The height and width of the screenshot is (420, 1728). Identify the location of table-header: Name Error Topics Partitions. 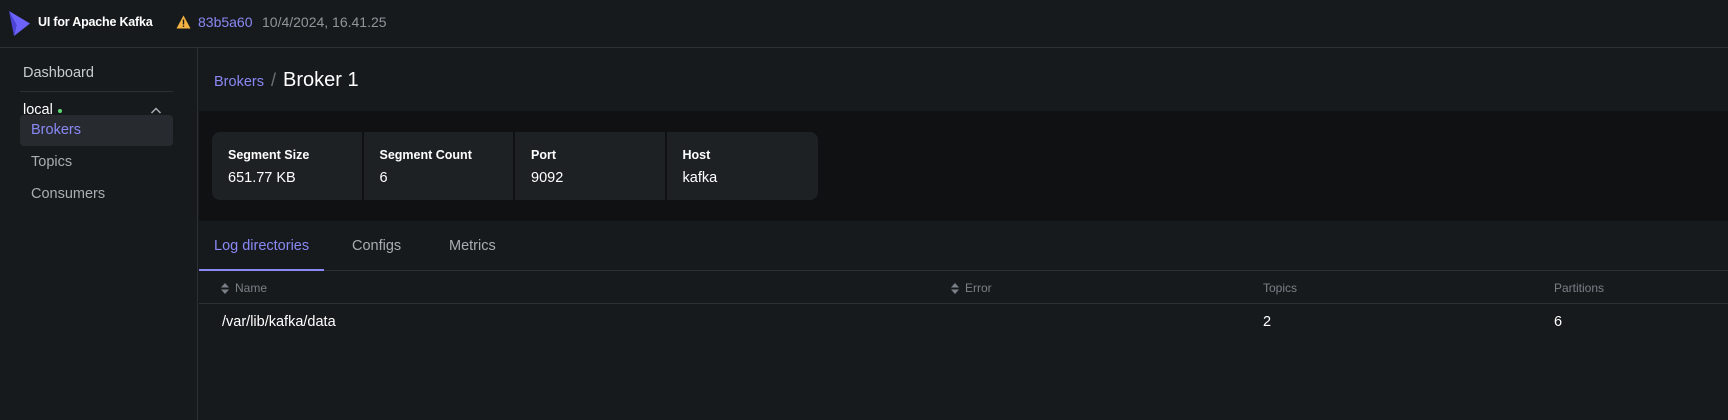
(963, 287).